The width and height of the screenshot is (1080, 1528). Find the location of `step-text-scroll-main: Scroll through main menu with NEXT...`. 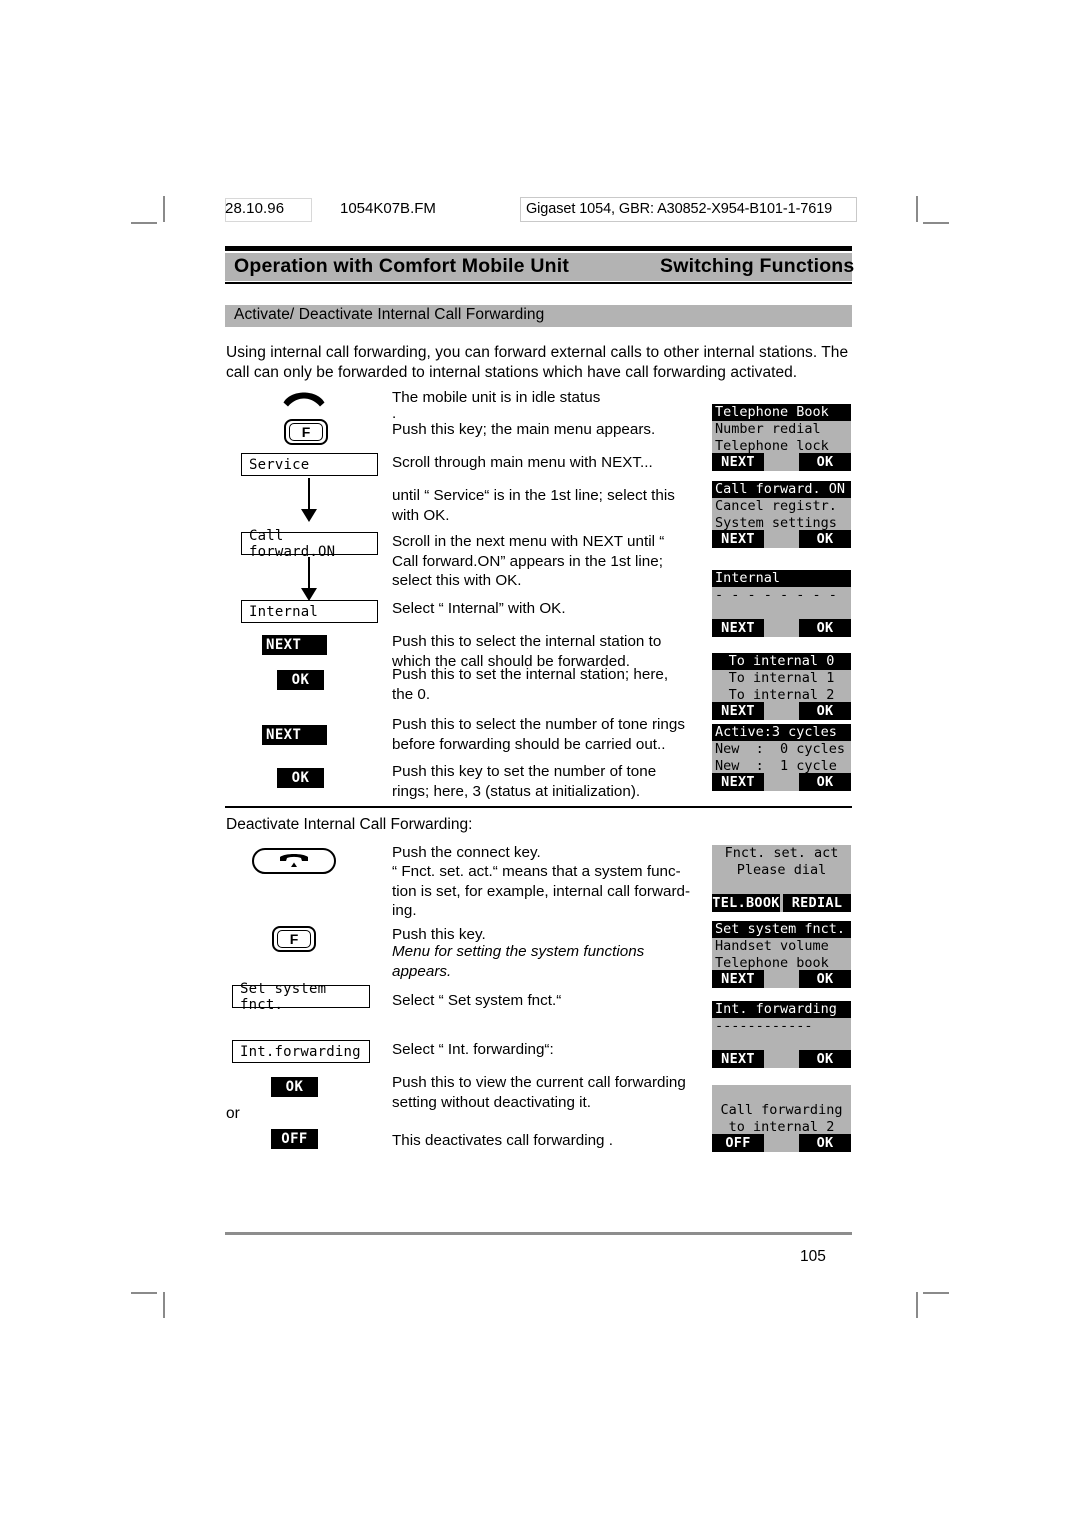

step-text-scroll-main: Scroll through main menu with NEXT... is located at coordinates (522, 462).